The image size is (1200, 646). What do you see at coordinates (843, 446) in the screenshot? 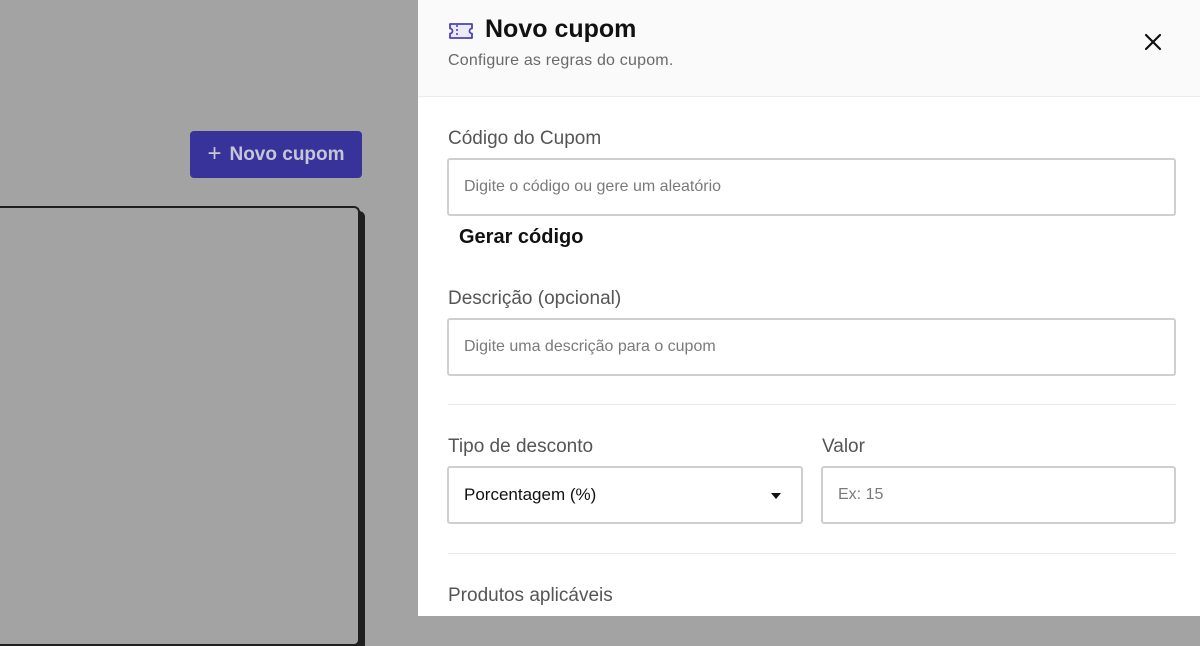
I see `value-label: Valor` at bounding box center [843, 446].